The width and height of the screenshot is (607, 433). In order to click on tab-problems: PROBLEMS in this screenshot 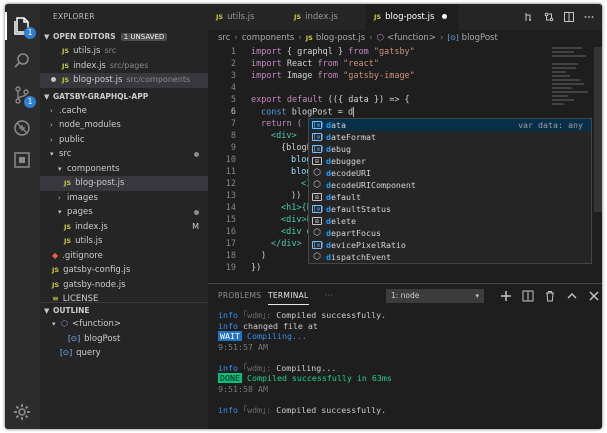, I will do `click(239, 296)`.